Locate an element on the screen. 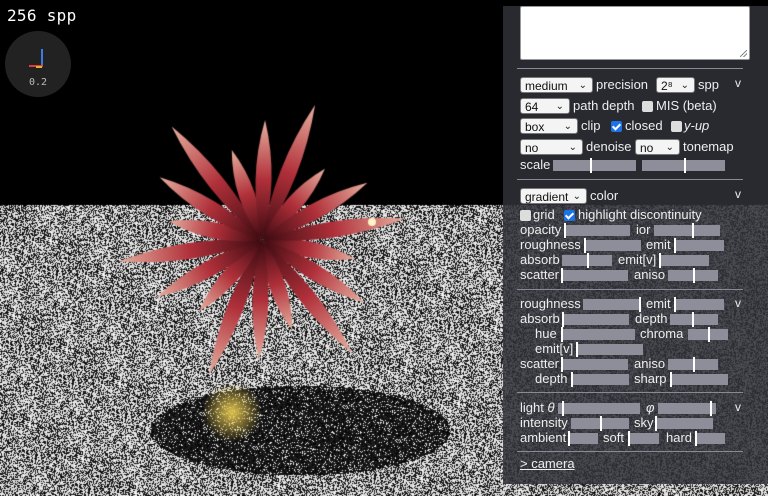 This screenshot has height=496, width=768. sharp-label: sharp is located at coordinates (650, 378).